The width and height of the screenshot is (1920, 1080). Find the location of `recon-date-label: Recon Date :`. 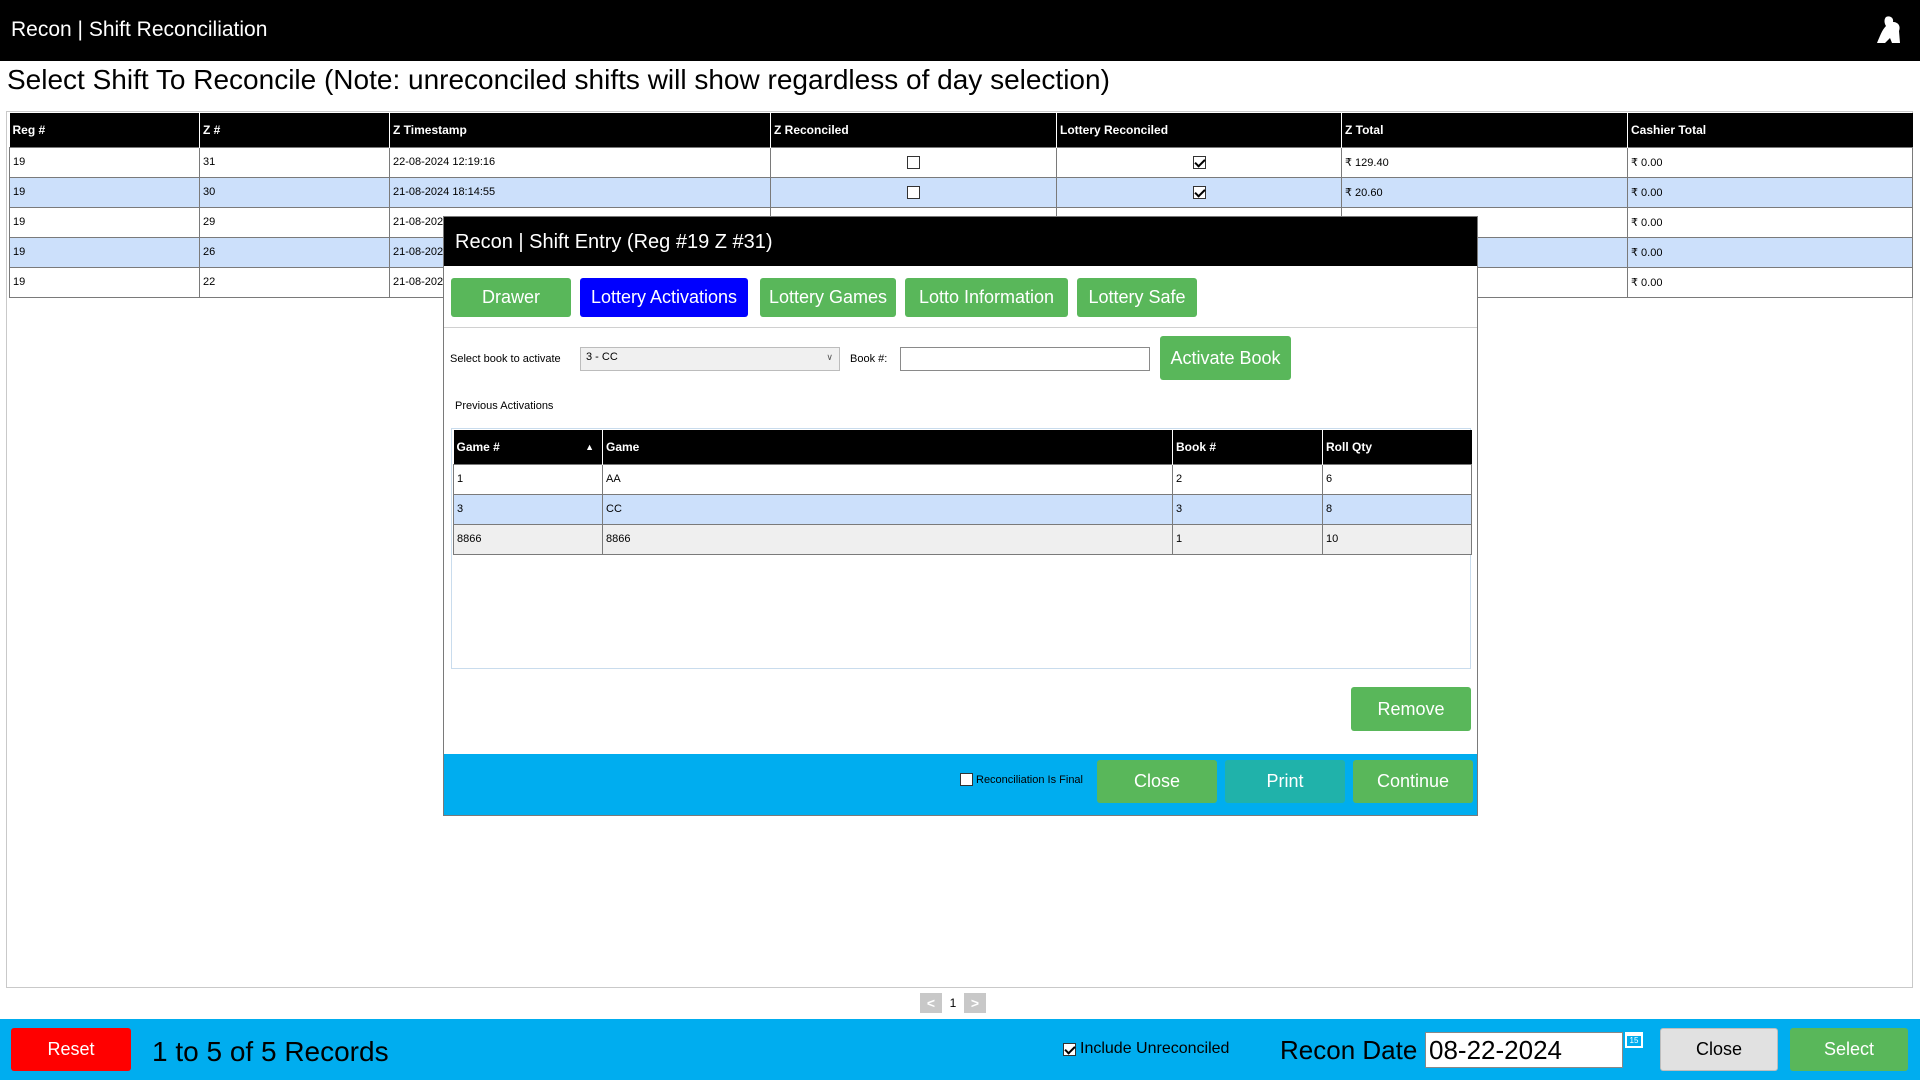

recon-date-label: Recon Date : is located at coordinates (1356, 1050).